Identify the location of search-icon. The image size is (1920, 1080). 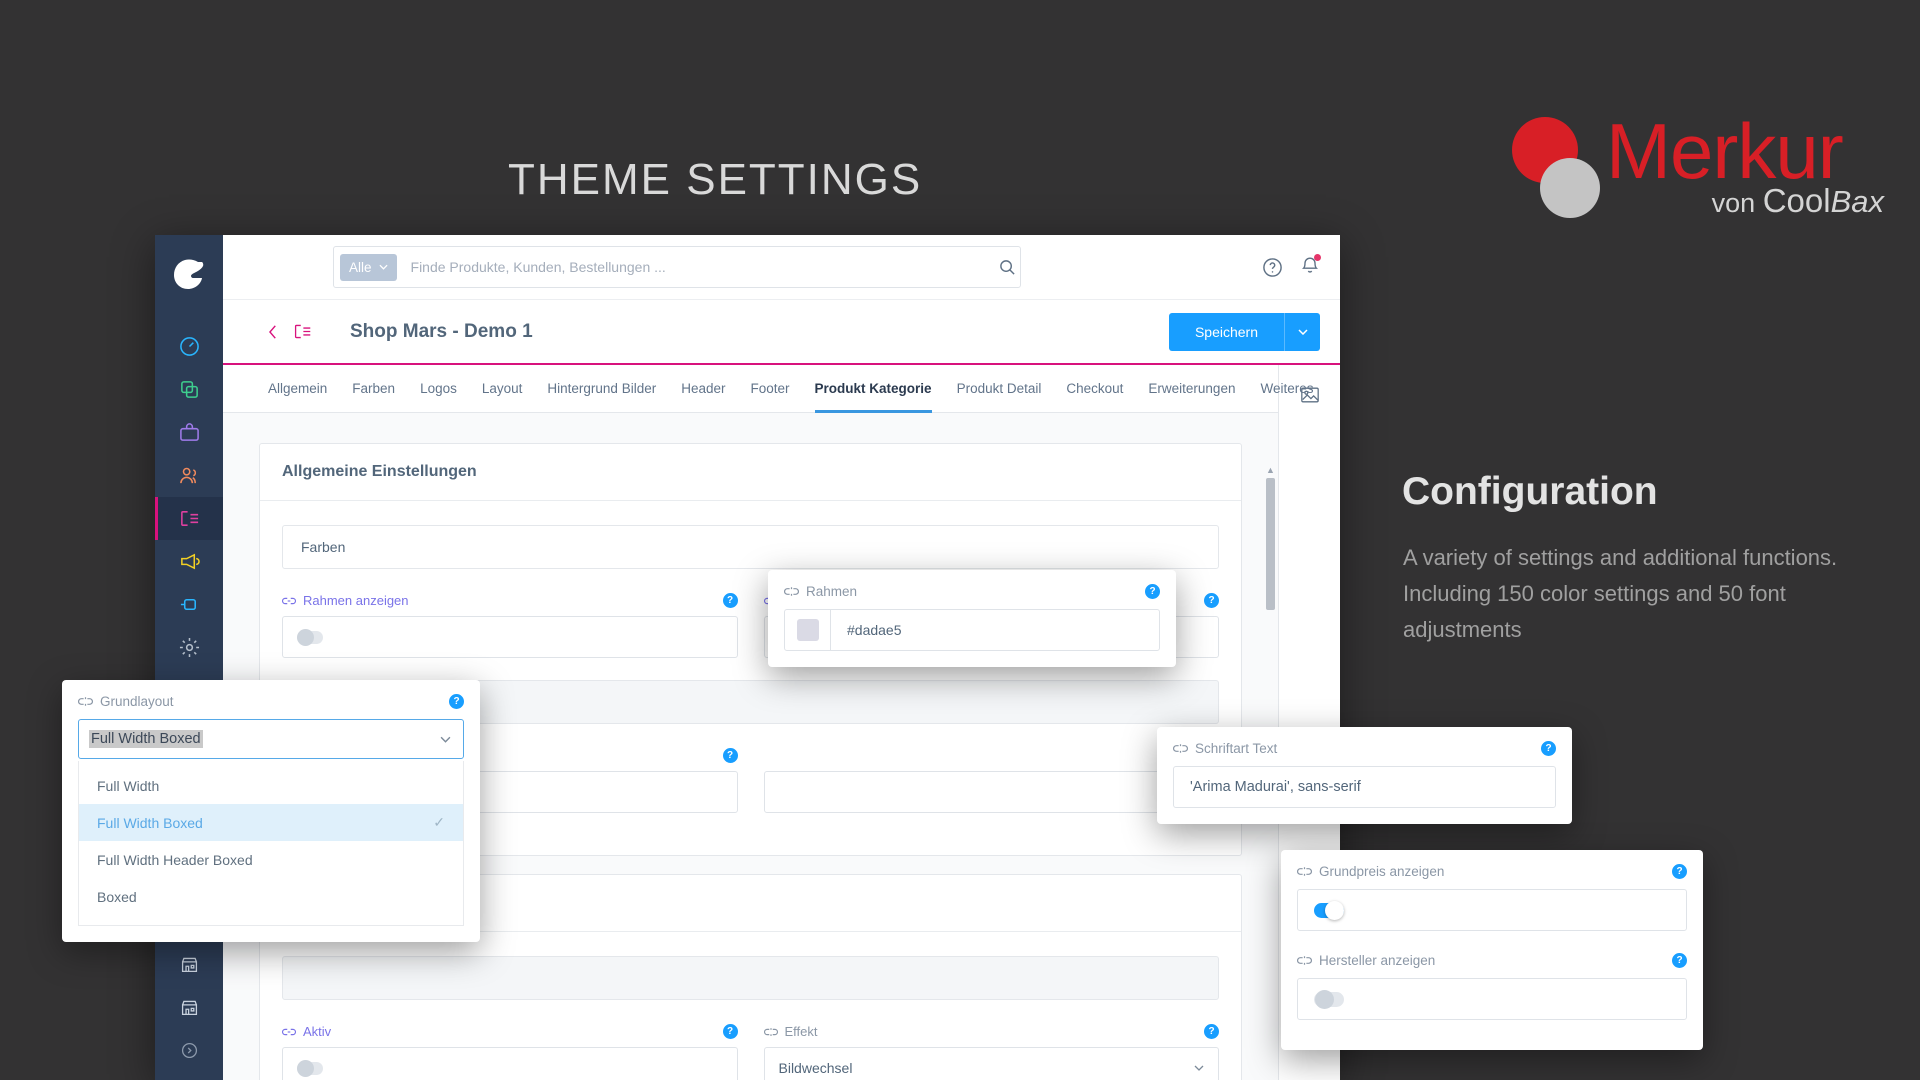
(1007, 267).